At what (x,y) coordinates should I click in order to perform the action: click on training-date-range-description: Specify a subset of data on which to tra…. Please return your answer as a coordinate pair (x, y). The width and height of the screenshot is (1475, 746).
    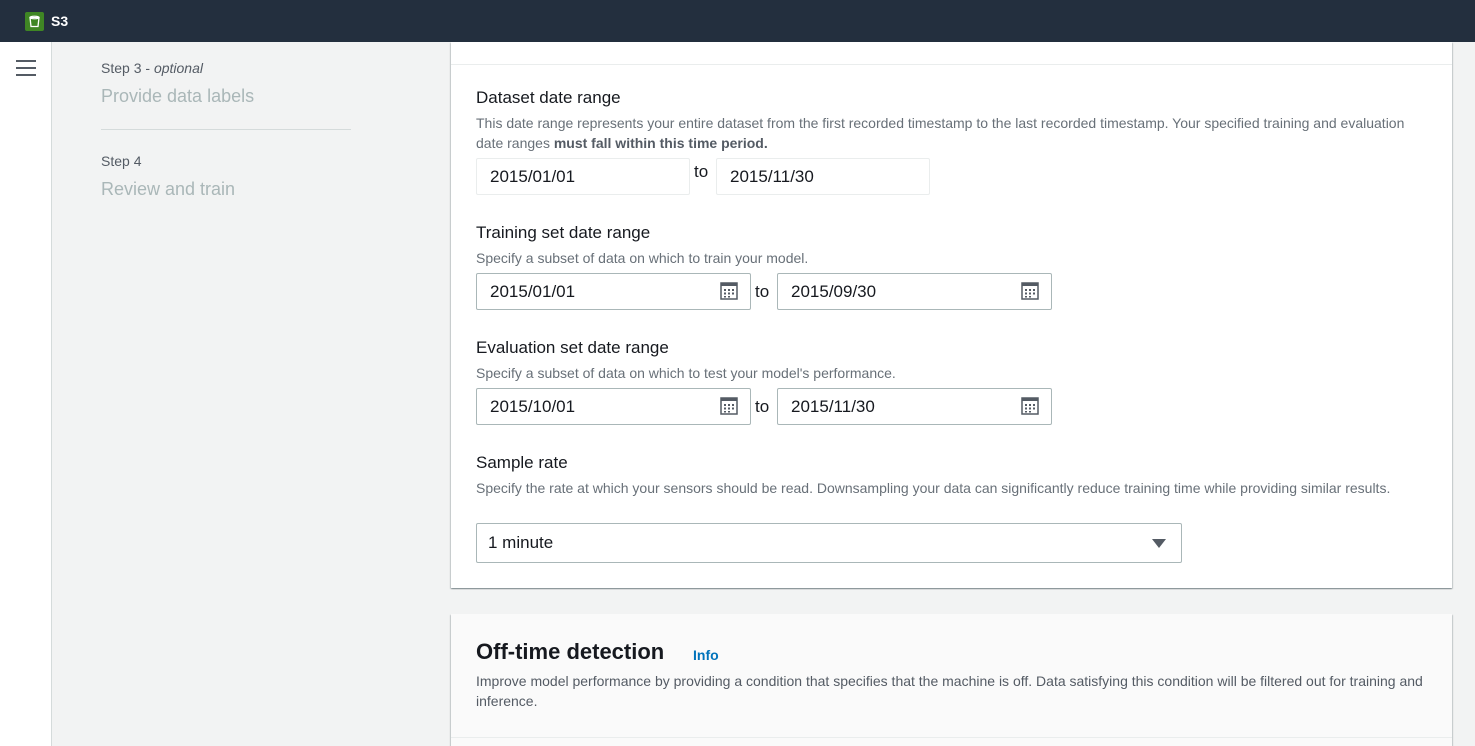
    Looking at the image, I should click on (642, 258).